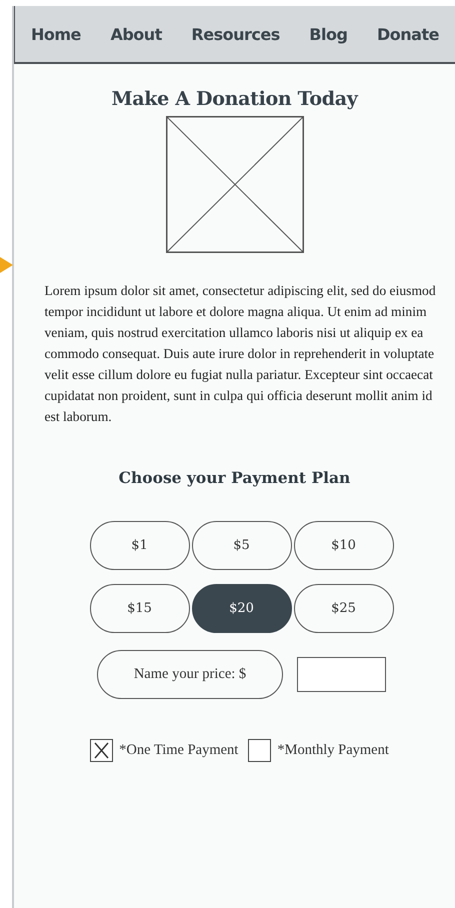 The image size is (455, 908). Describe the element at coordinates (235, 34) in the screenshot. I see `nav-link: Resources` at that location.